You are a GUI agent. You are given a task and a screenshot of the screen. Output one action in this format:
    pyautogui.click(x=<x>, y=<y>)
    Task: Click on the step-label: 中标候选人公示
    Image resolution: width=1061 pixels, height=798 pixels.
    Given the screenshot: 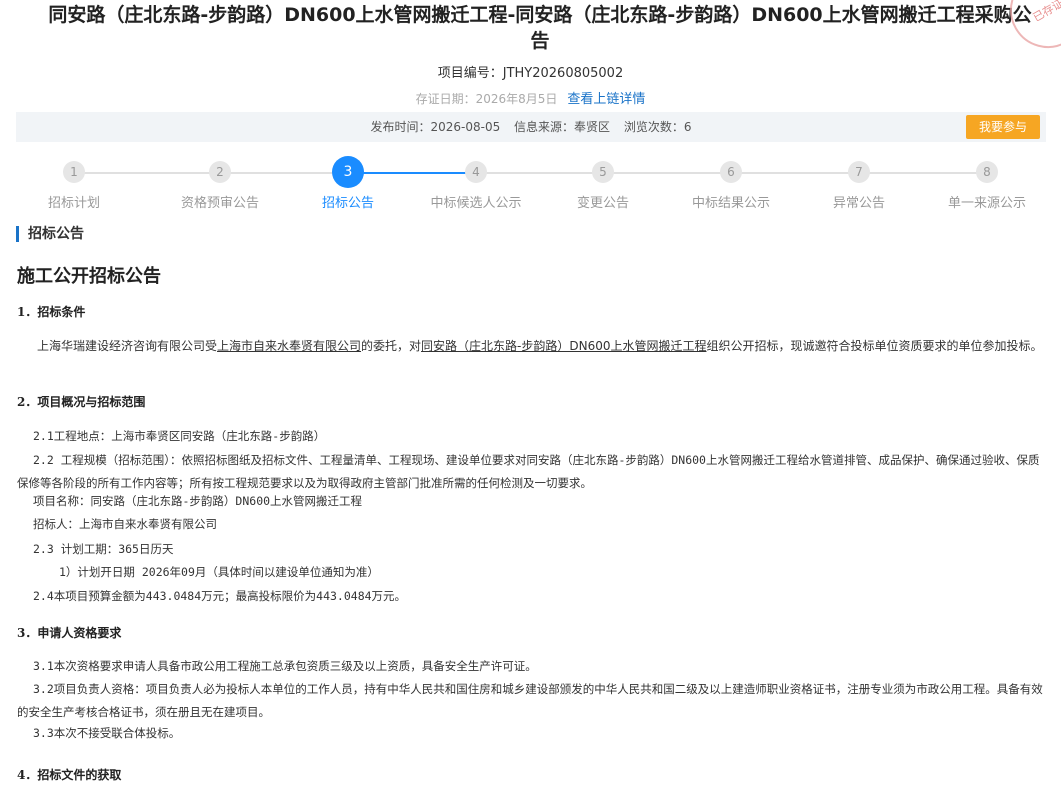 What is the action you would take?
    pyautogui.click(x=476, y=203)
    